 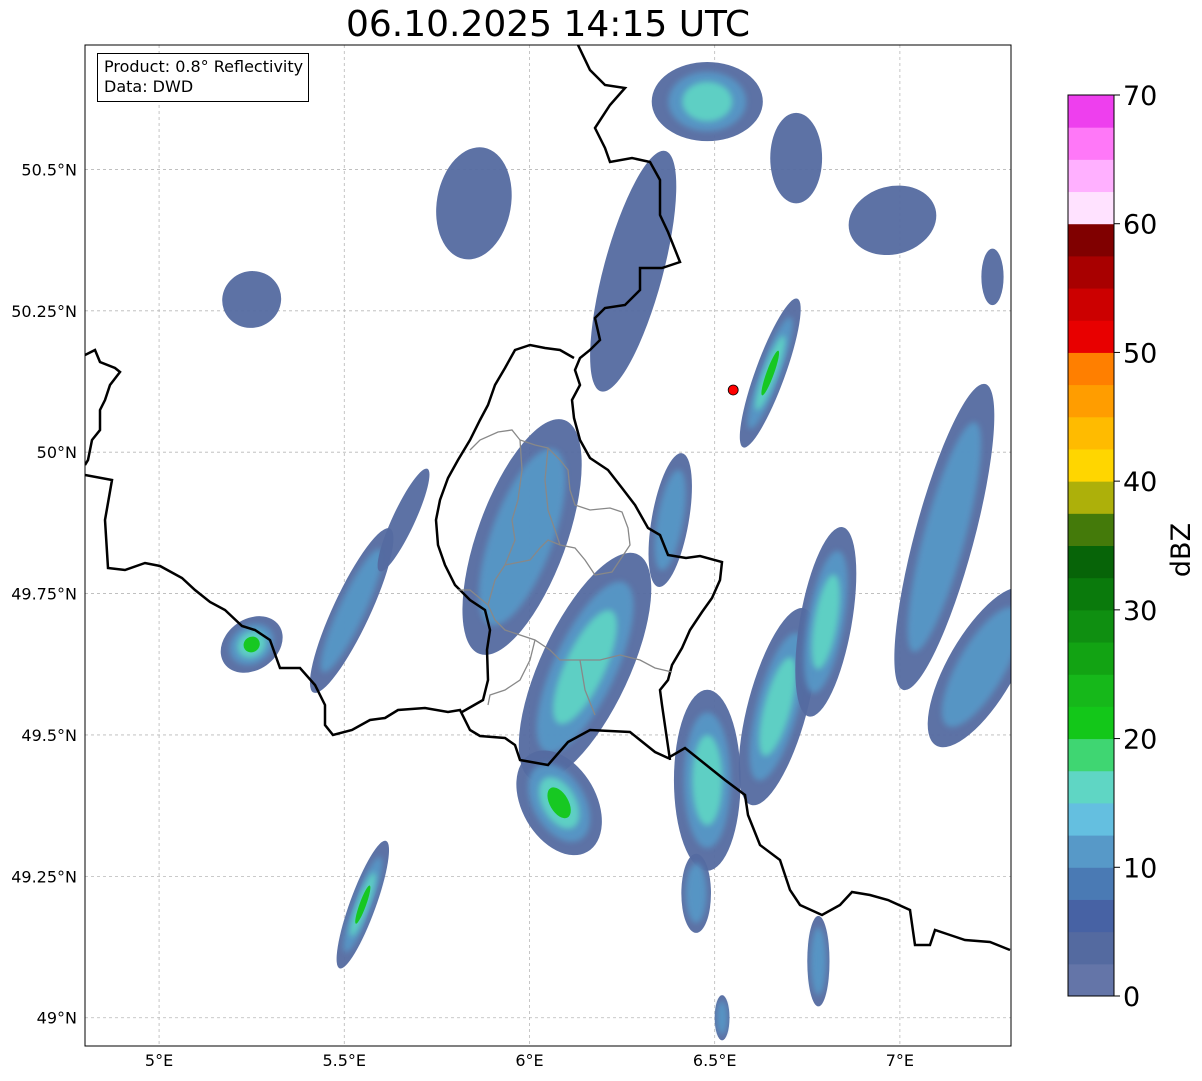 I want to click on lat-tick-label: 50°N, so click(x=57, y=452).